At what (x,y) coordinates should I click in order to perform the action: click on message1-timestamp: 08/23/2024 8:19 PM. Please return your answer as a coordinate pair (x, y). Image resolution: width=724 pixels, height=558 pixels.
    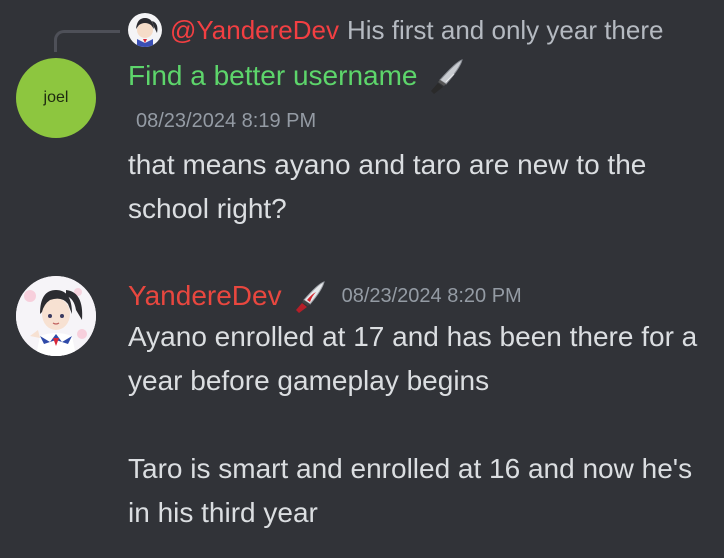
    Looking at the image, I should click on (226, 121).